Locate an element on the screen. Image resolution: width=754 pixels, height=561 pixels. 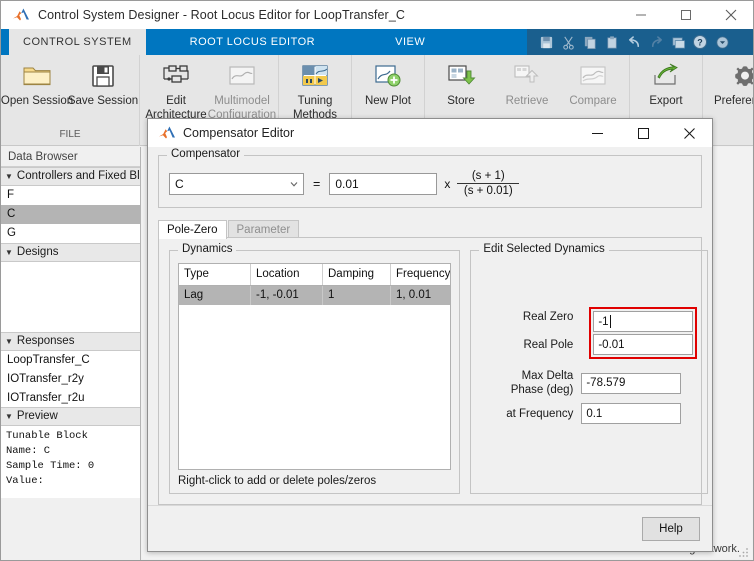
table-empty-area is located at coordinates (315, 387).